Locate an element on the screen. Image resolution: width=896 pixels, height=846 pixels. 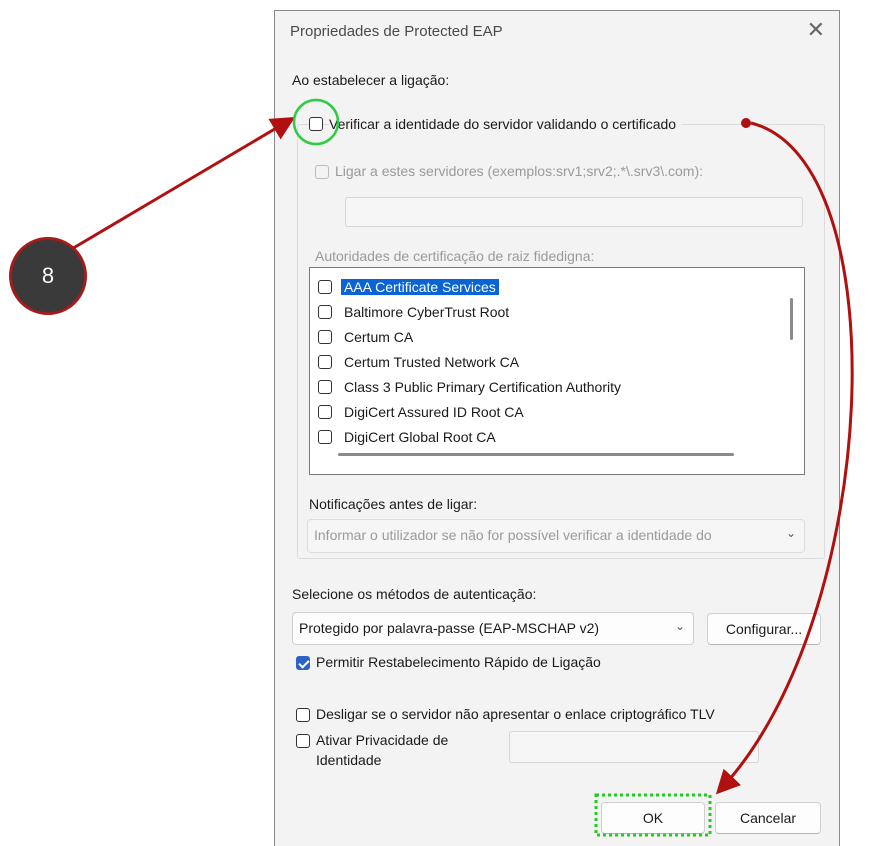
arrow-origin-dot is located at coordinates (746, 123).